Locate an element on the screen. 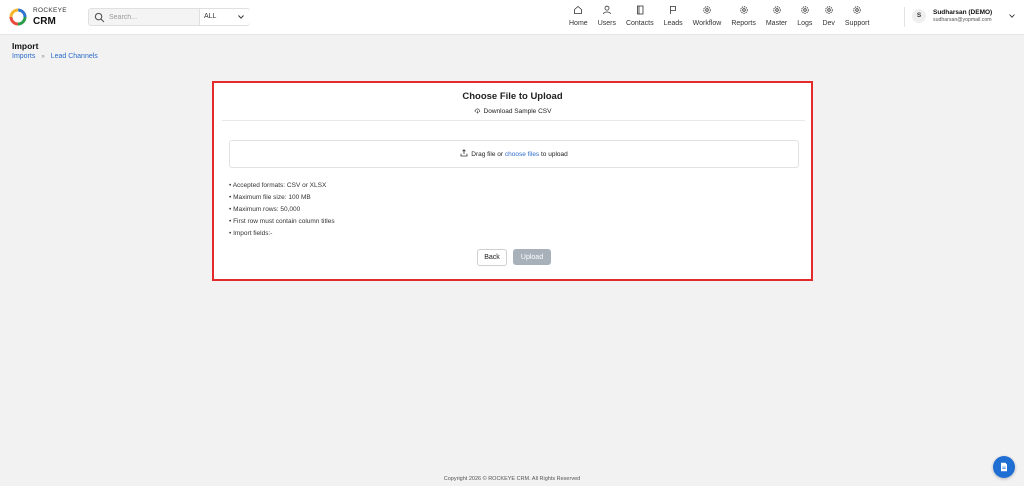 The image size is (1024, 486). nav-label: Reports is located at coordinates (743, 23).